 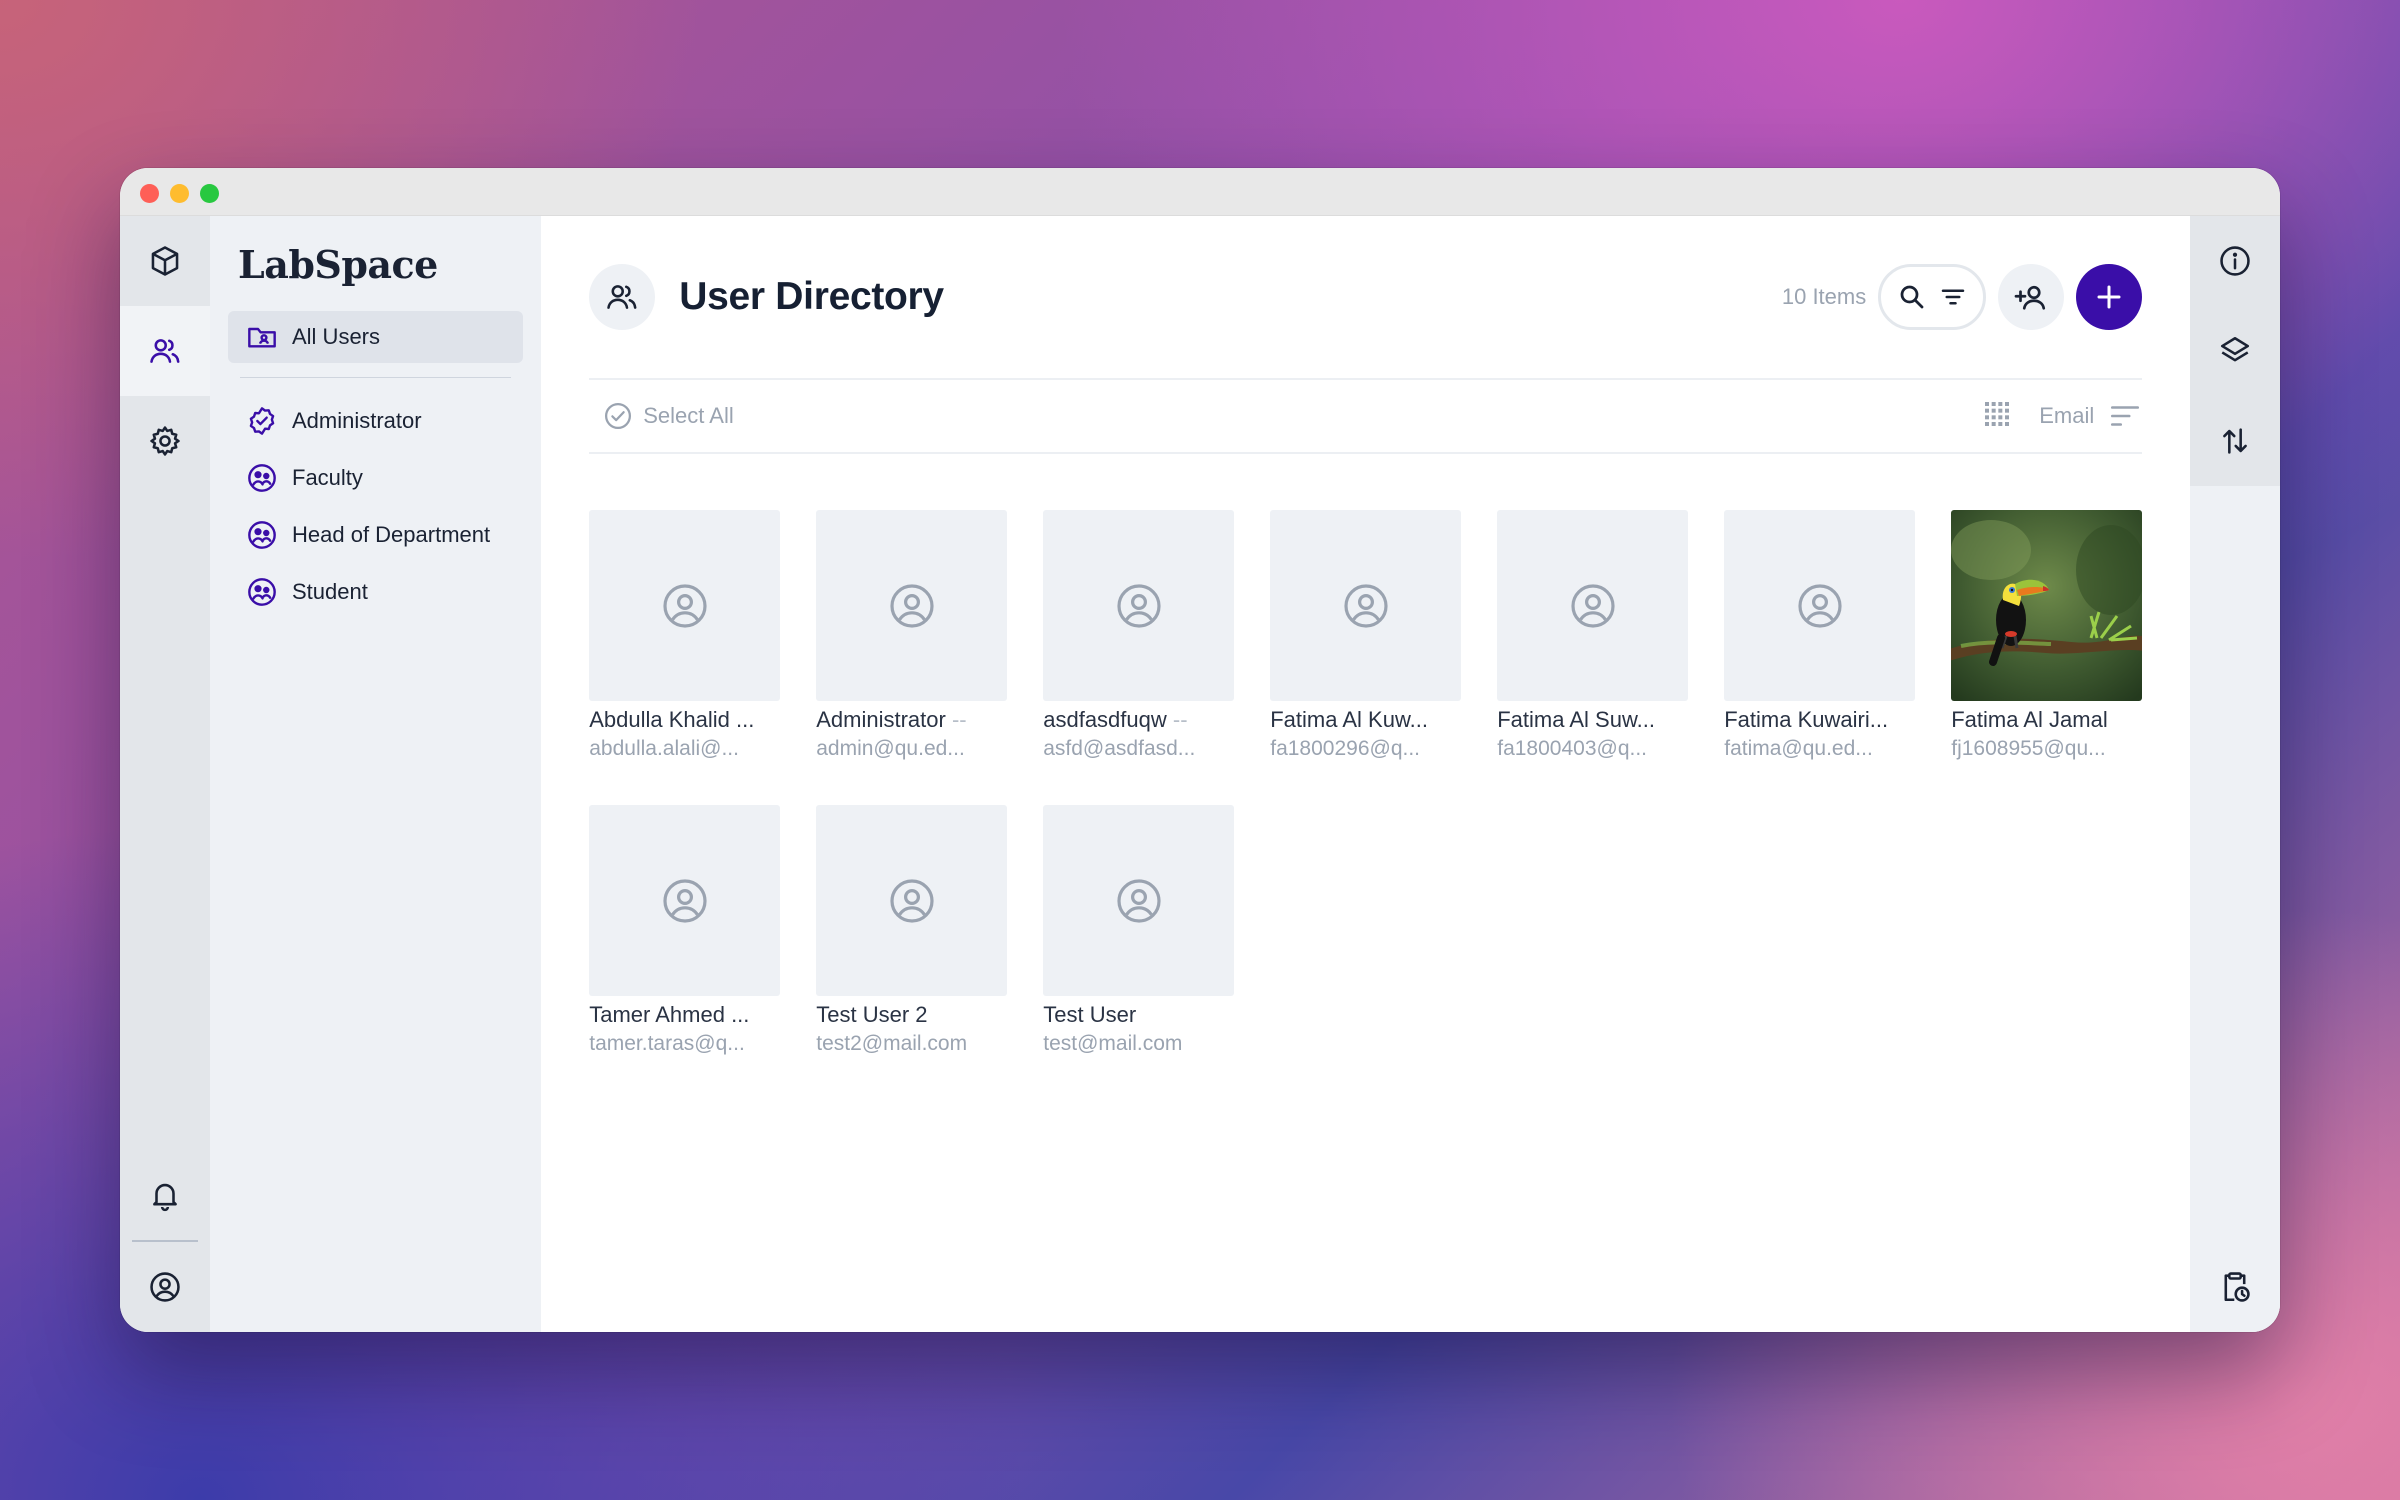 I want to click on sidebar-item-faculty: Faculty, so click(x=375, y=477).